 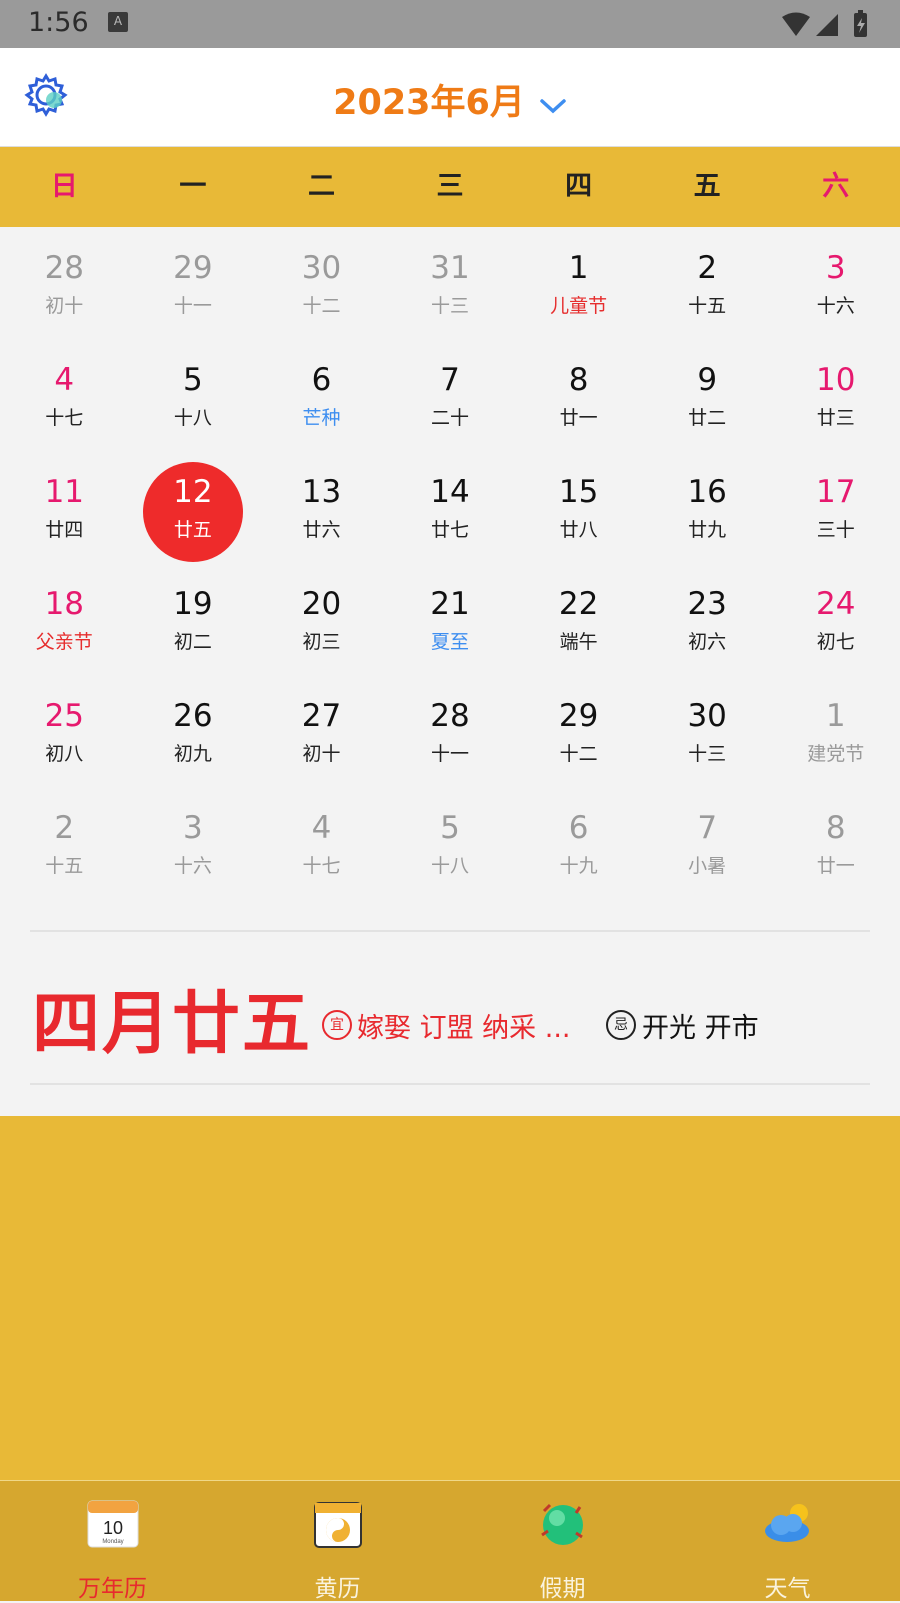 I want to click on calendar-day: 25 初八, so click(x=64, y=732).